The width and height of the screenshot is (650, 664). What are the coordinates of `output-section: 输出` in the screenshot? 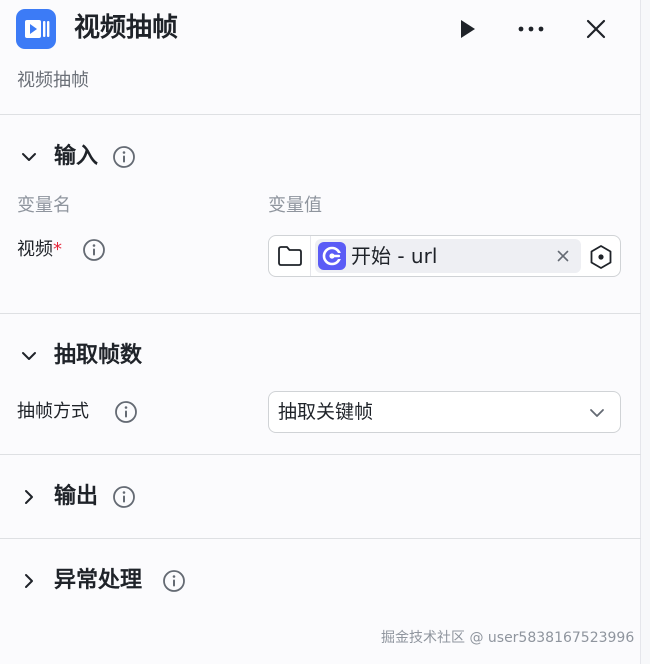 It's located at (320, 497).